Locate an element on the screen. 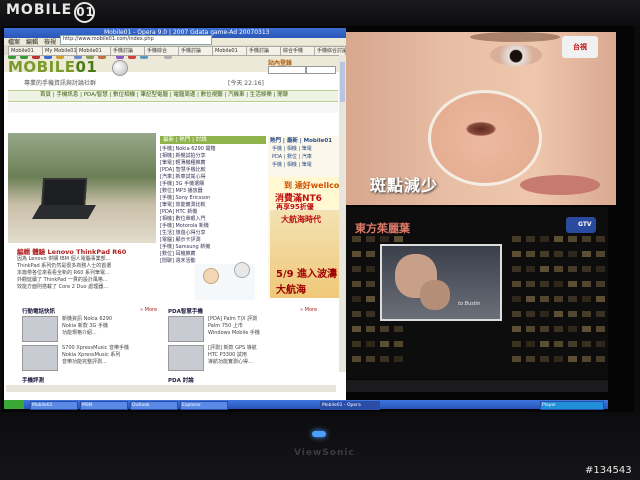 This screenshot has width=640, height=480. more-link-phone: » More is located at coordinates (148, 310).